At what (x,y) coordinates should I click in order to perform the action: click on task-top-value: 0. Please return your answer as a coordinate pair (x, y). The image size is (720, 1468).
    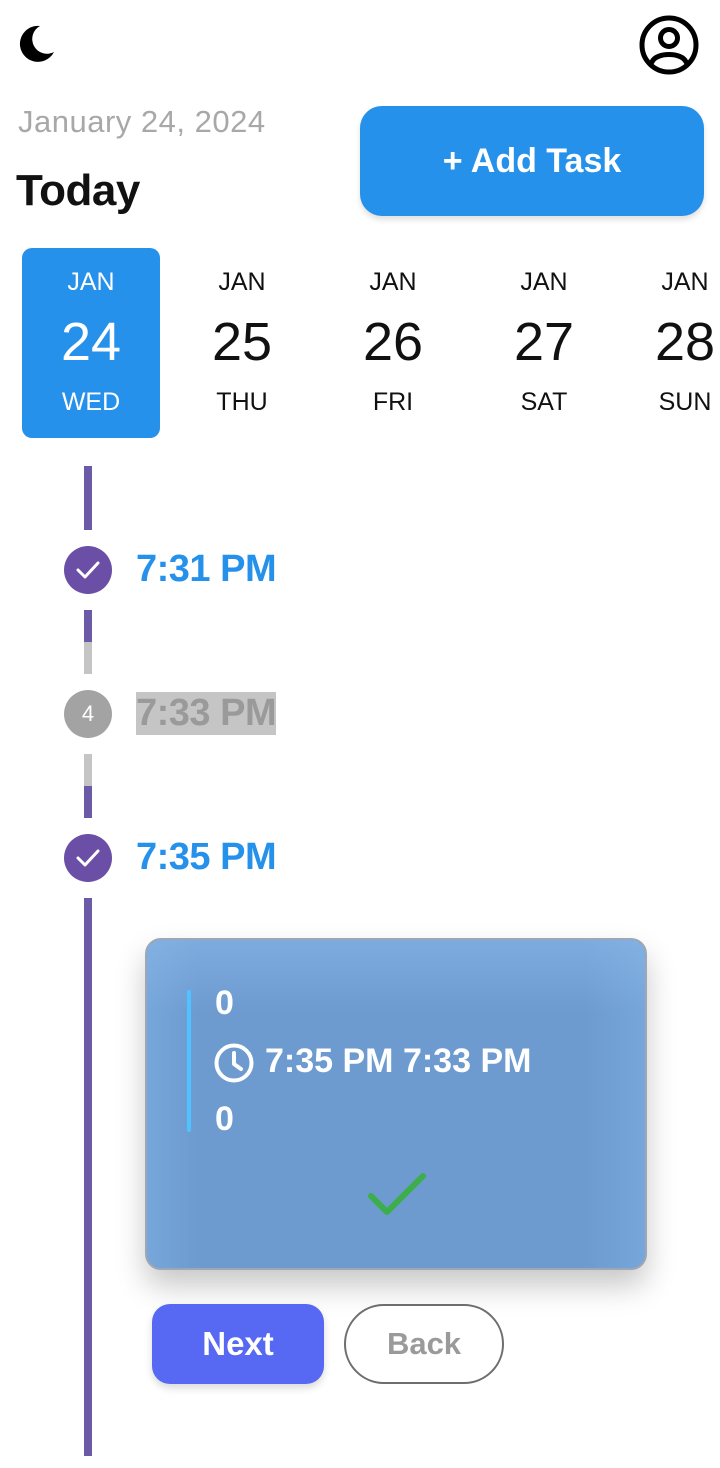
    Looking at the image, I should click on (224, 1003).